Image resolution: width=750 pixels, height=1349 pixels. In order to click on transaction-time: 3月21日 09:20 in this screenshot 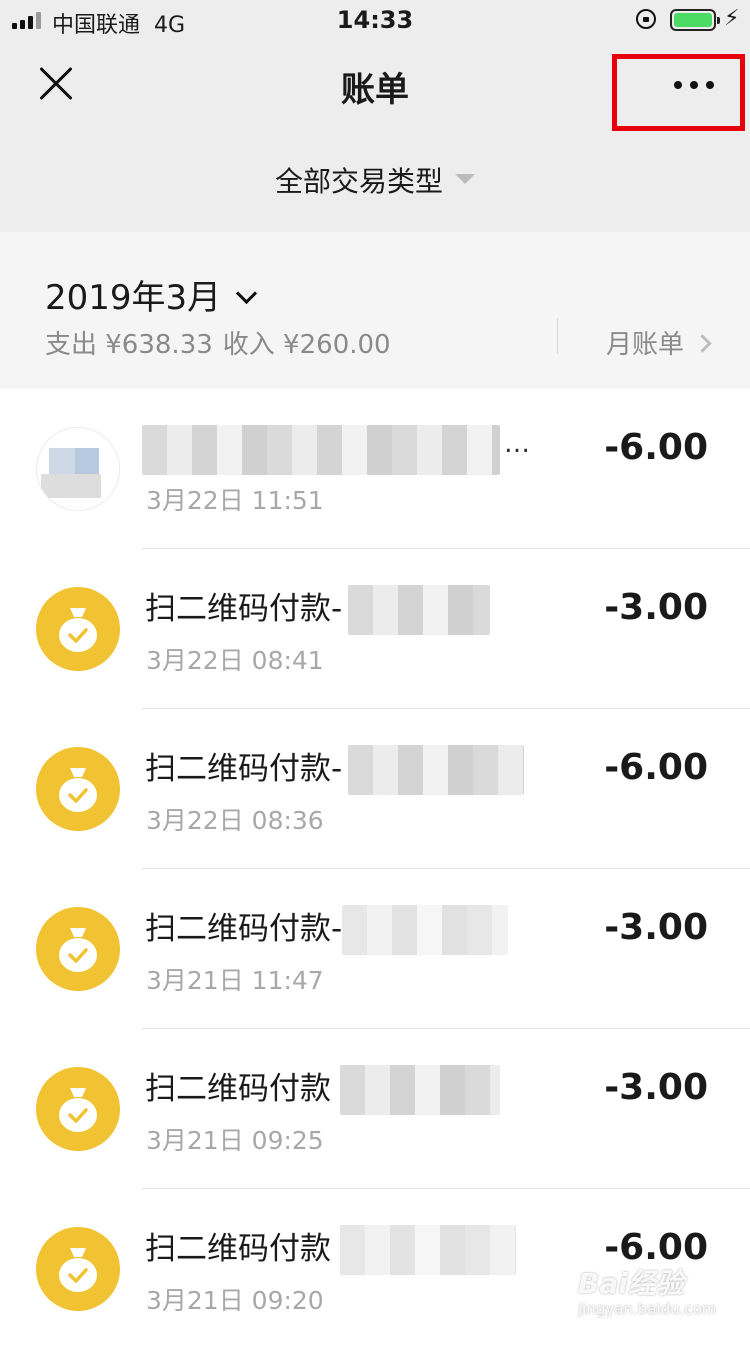, I will do `click(235, 1300)`.